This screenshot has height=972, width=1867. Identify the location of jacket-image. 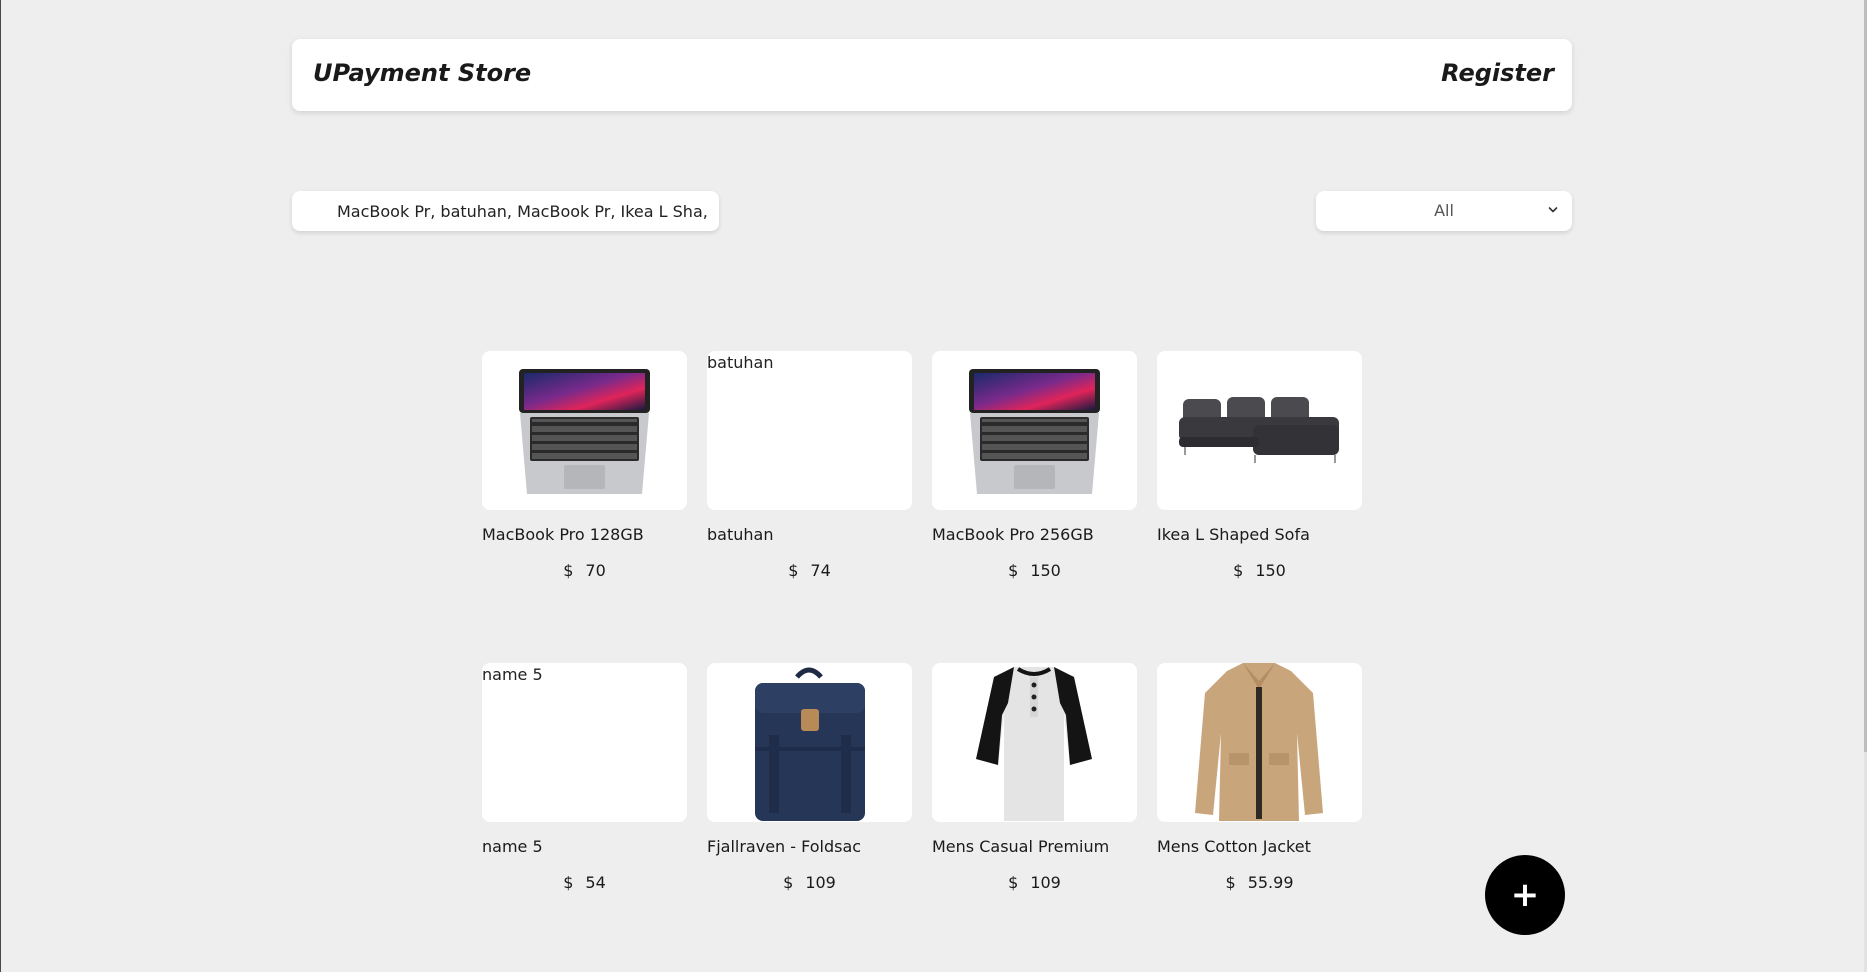
(1259, 742).